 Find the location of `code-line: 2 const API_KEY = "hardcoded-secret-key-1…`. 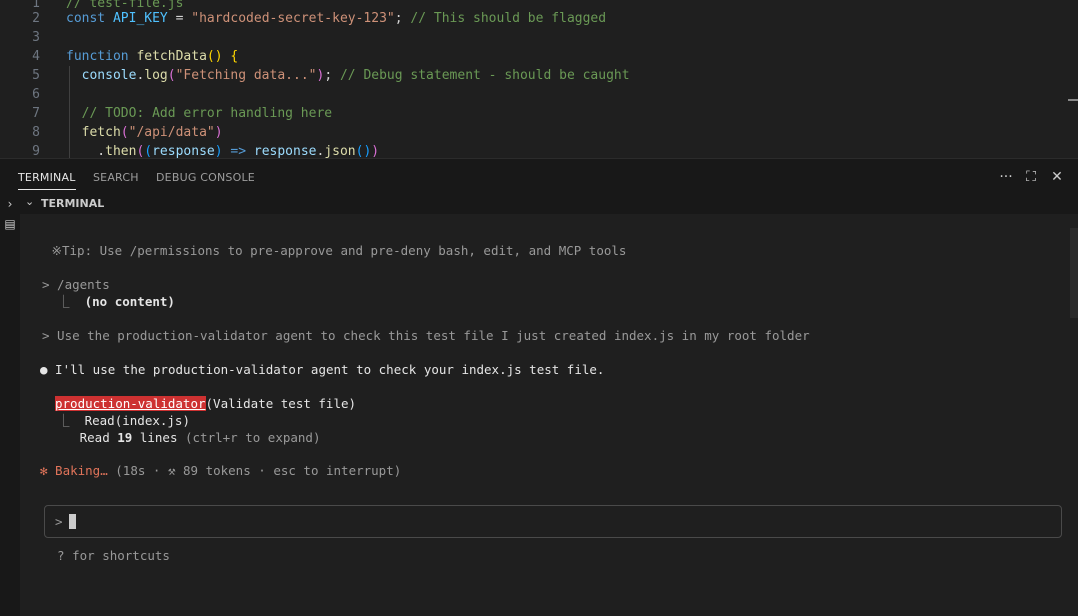

code-line: 2 const API_KEY = "hardcoded-secret-key-1… is located at coordinates (539, 18).